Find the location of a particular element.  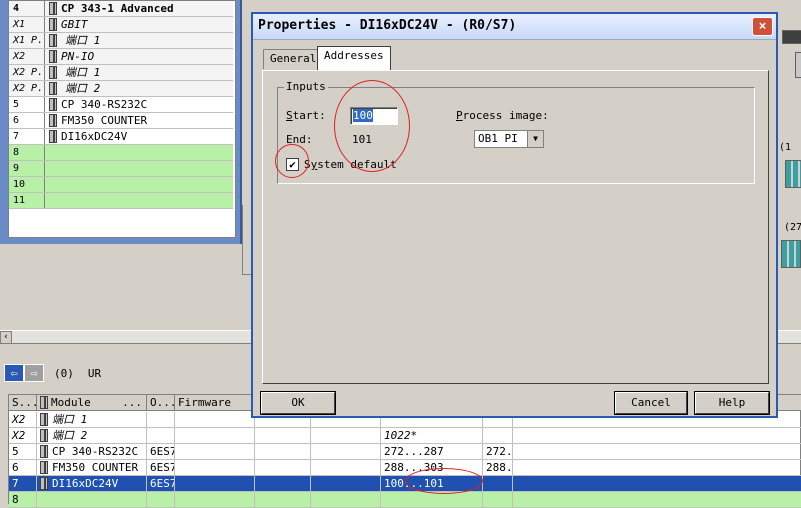

ok-button: OK is located at coordinates (298, 403).